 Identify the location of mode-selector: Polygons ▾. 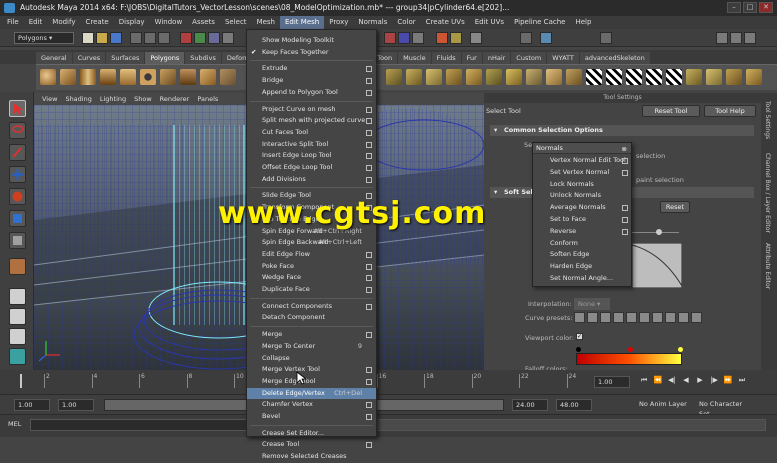
(44, 38).